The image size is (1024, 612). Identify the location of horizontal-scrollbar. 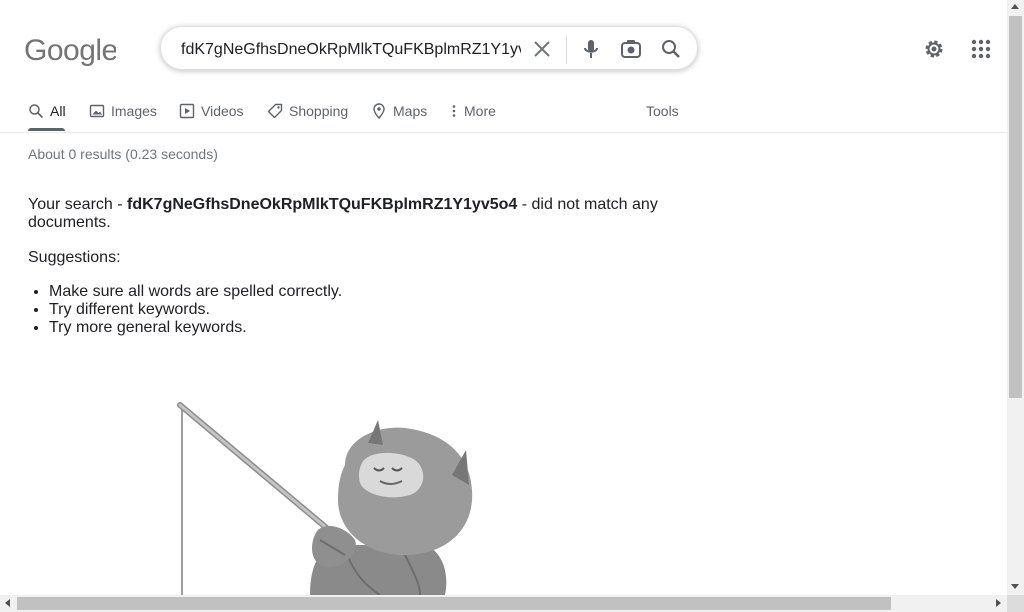
(503, 603).